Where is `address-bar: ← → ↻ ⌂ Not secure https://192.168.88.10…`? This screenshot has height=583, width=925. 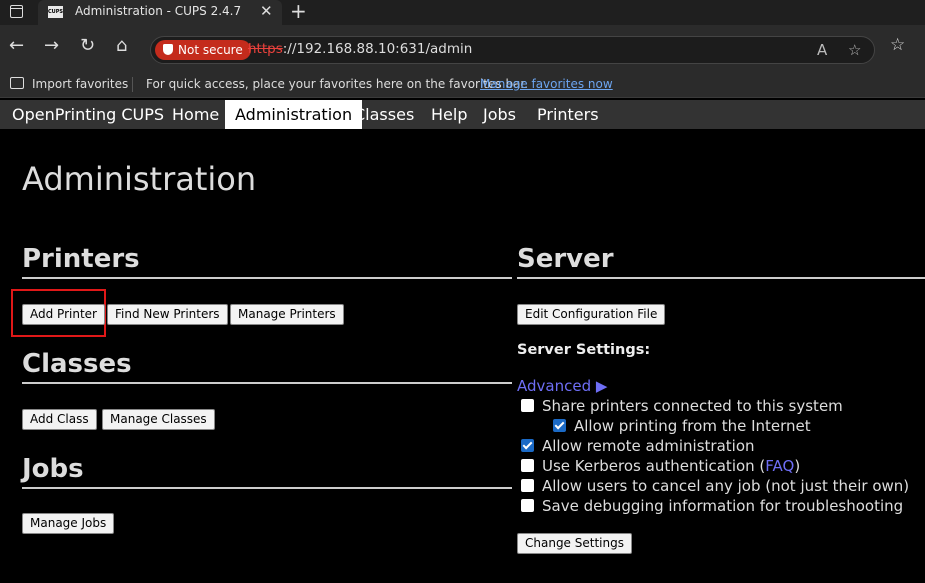
address-bar: ← → ↻ ⌂ Not secure https://192.168.88.10… is located at coordinates (462, 49).